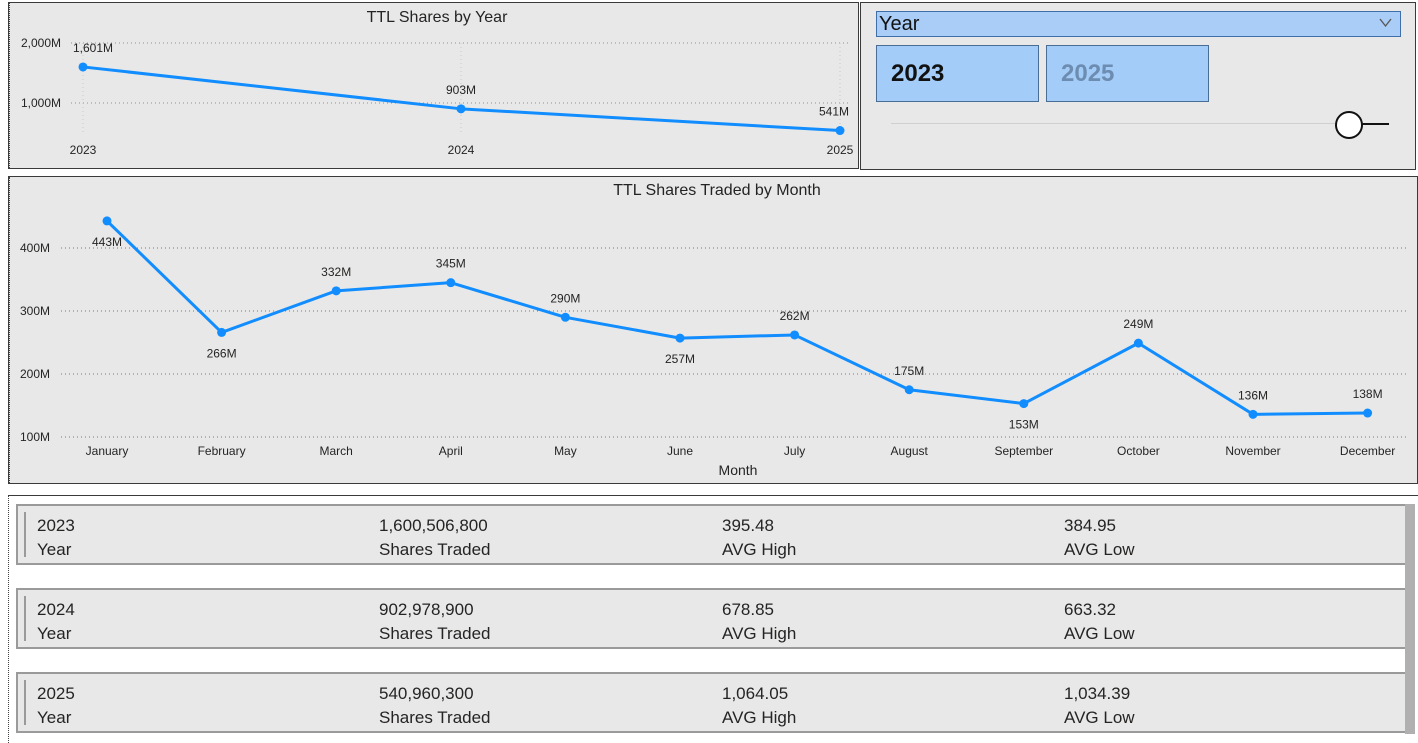 The image size is (1418, 743). What do you see at coordinates (748, 609) in the screenshot?
I see `card-avg-high-value: 678.85` at bounding box center [748, 609].